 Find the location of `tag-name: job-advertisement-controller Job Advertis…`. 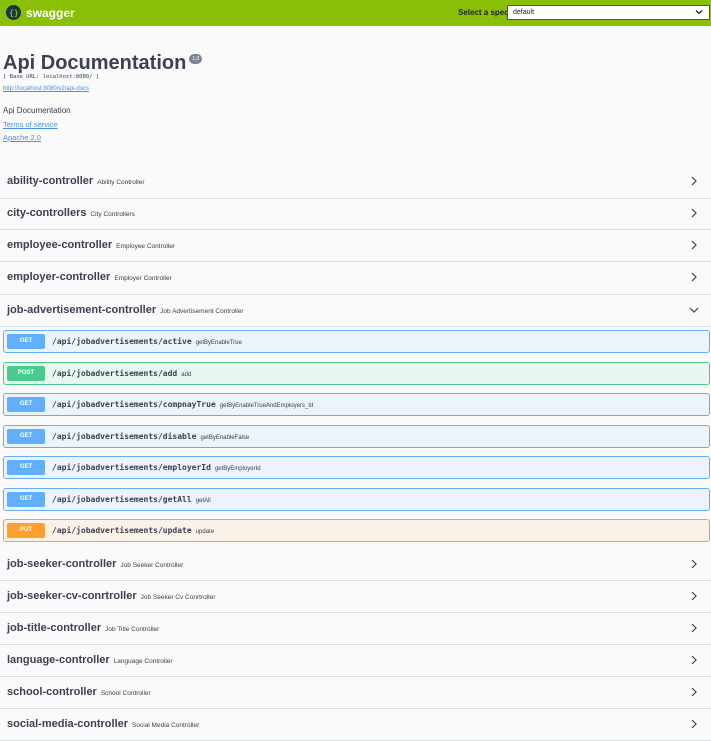

tag-name: job-advertisement-controller Job Advertis… is located at coordinates (125, 310).